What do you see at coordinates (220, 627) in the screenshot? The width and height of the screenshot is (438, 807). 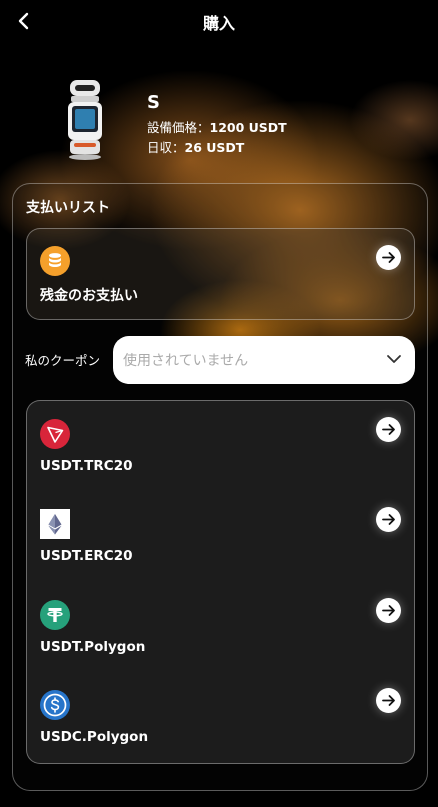 I see `payment-method-usdt-polygon: USDT.Polygon` at bounding box center [220, 627].